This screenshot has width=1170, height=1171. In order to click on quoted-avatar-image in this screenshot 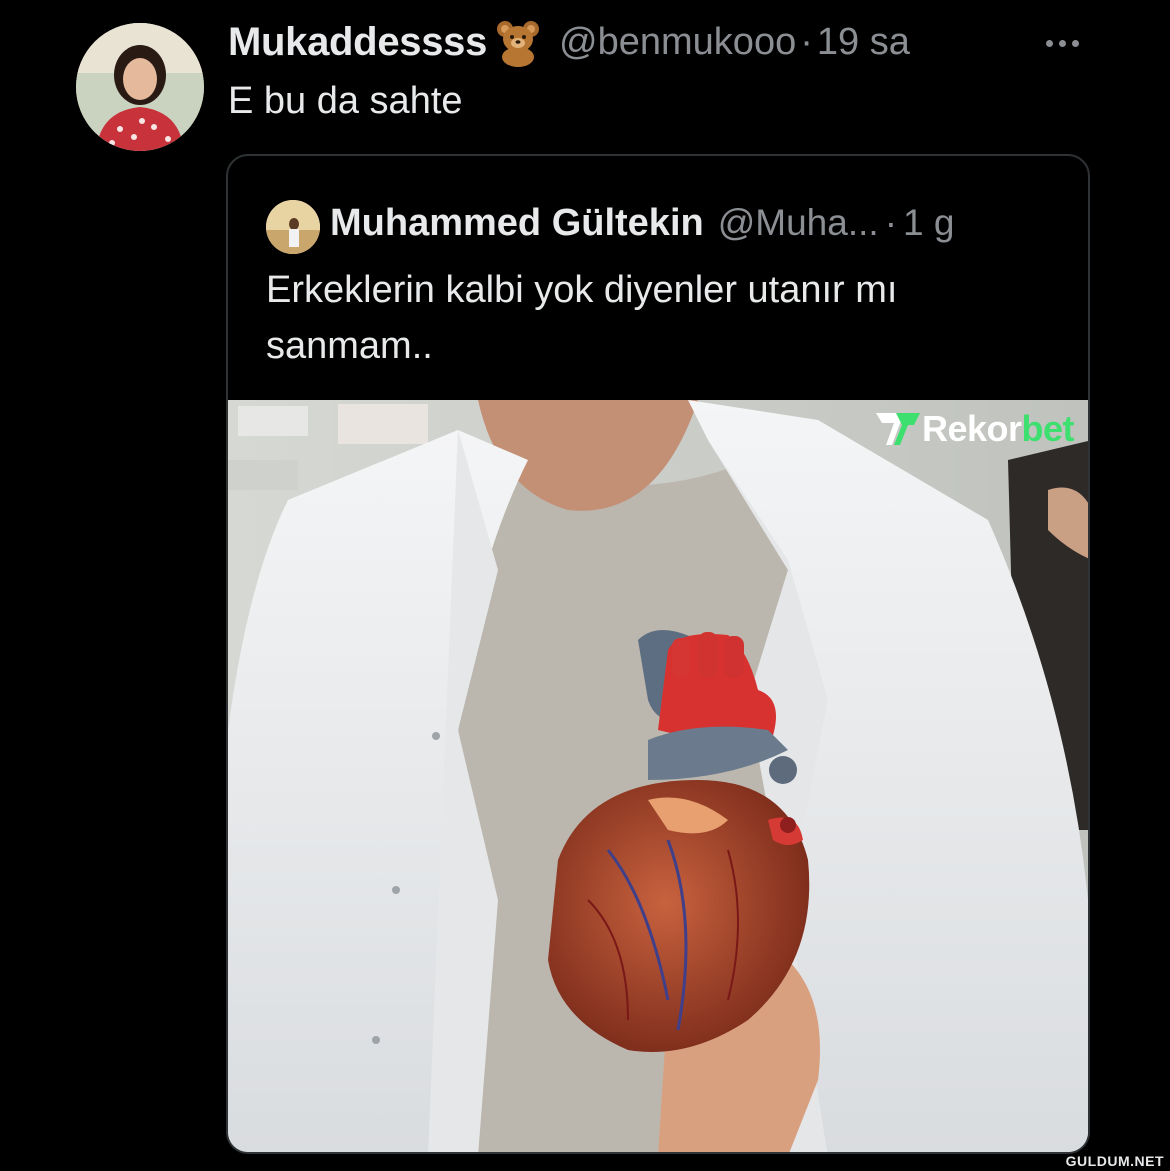, I will do `click(293, 227)`.